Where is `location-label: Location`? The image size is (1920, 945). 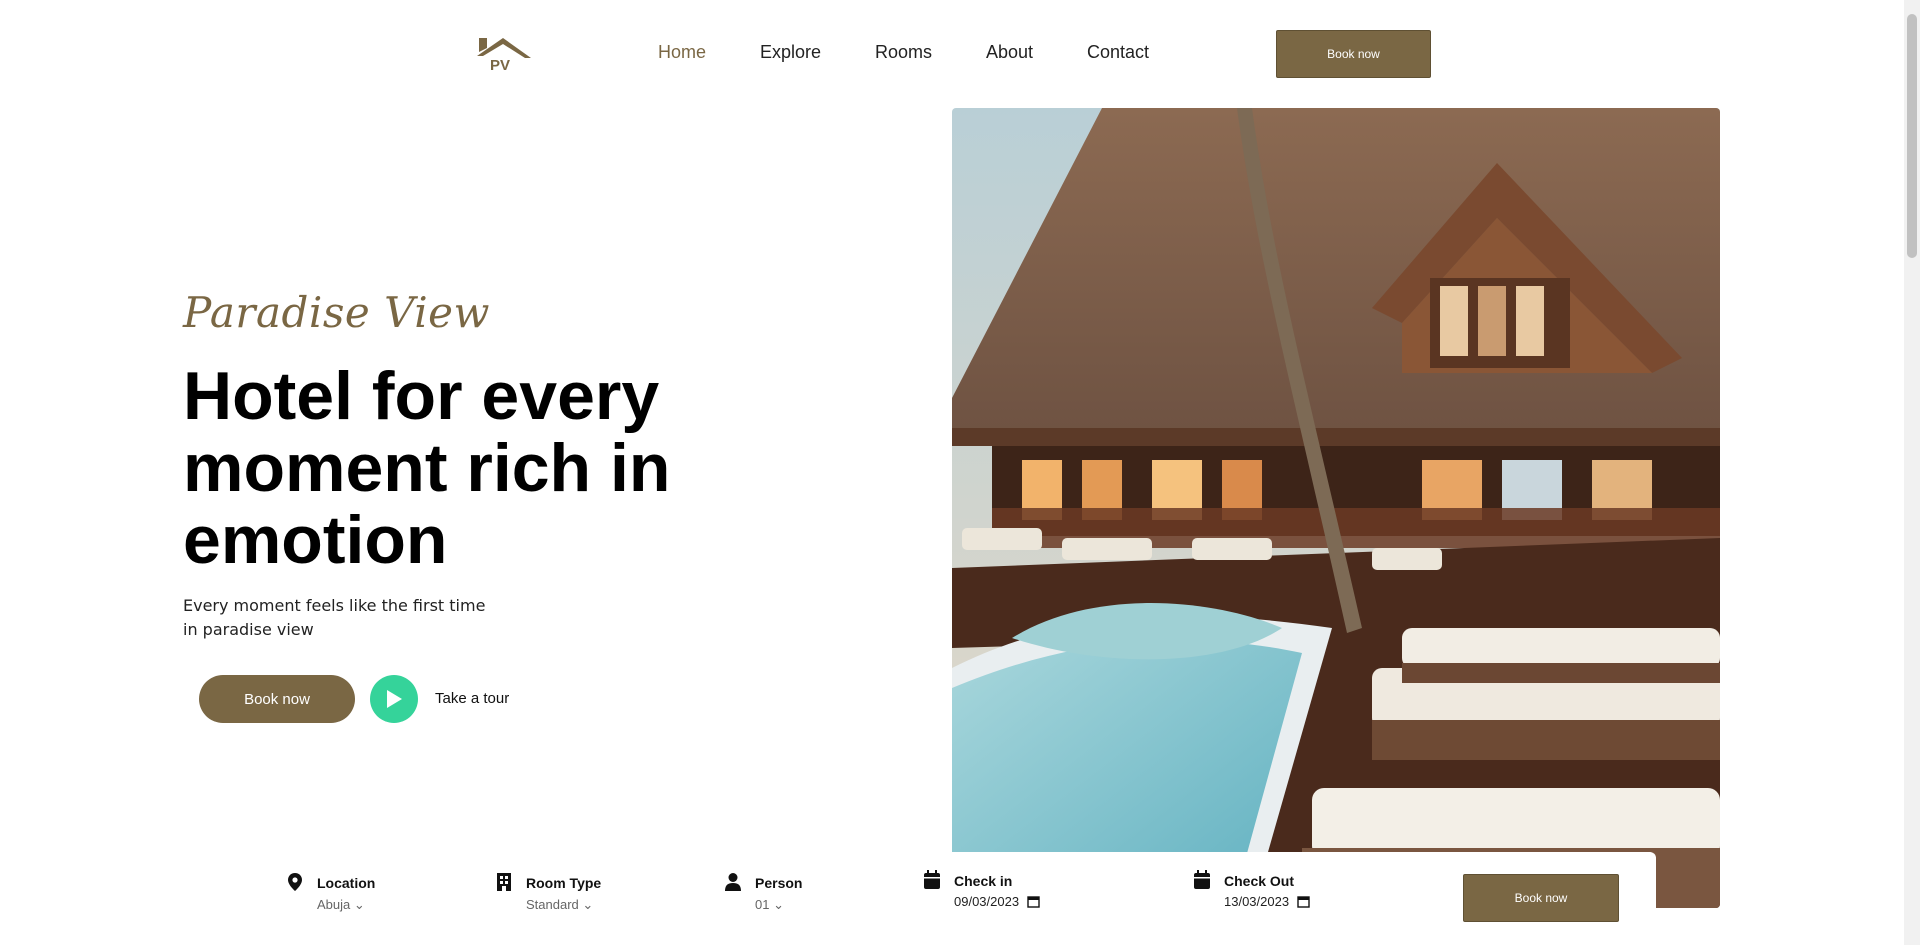
location-label: Location is located at coordinates (346, 883).